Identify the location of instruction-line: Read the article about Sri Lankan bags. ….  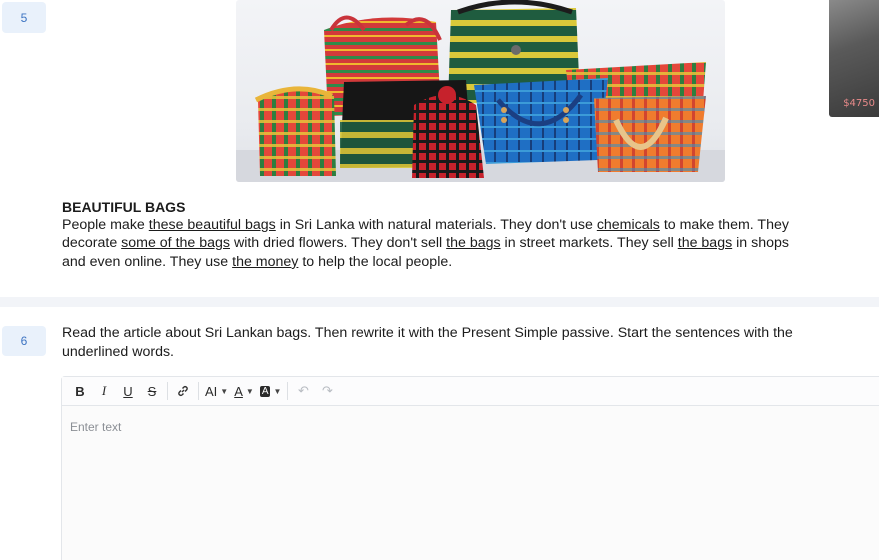
(427, 333).